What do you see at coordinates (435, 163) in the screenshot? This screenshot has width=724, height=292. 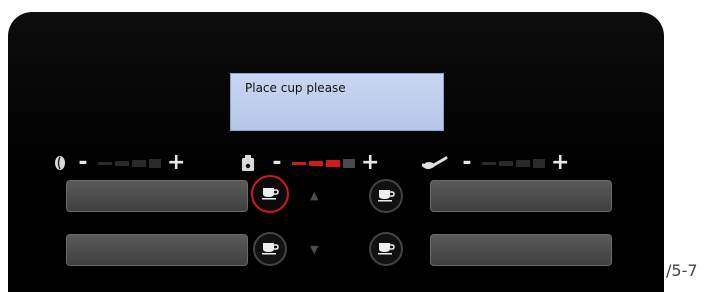 I see `milk-spout-icon` at bounding box center [435, 163].